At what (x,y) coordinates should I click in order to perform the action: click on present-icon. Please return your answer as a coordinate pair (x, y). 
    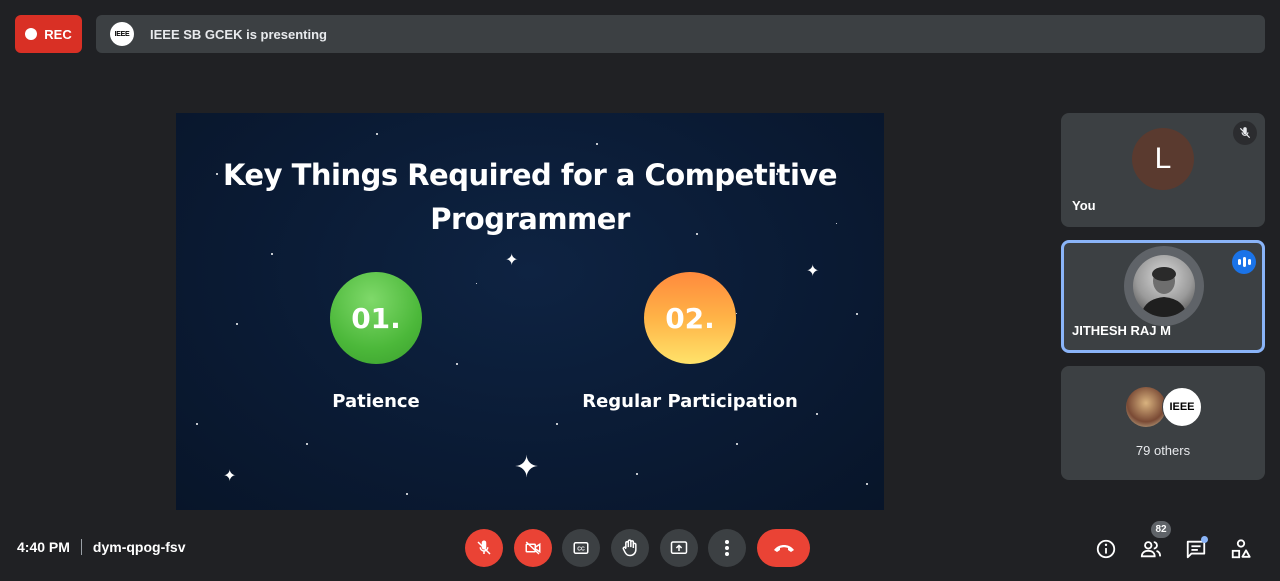
    Looking at the image, I should click on (679, 547).